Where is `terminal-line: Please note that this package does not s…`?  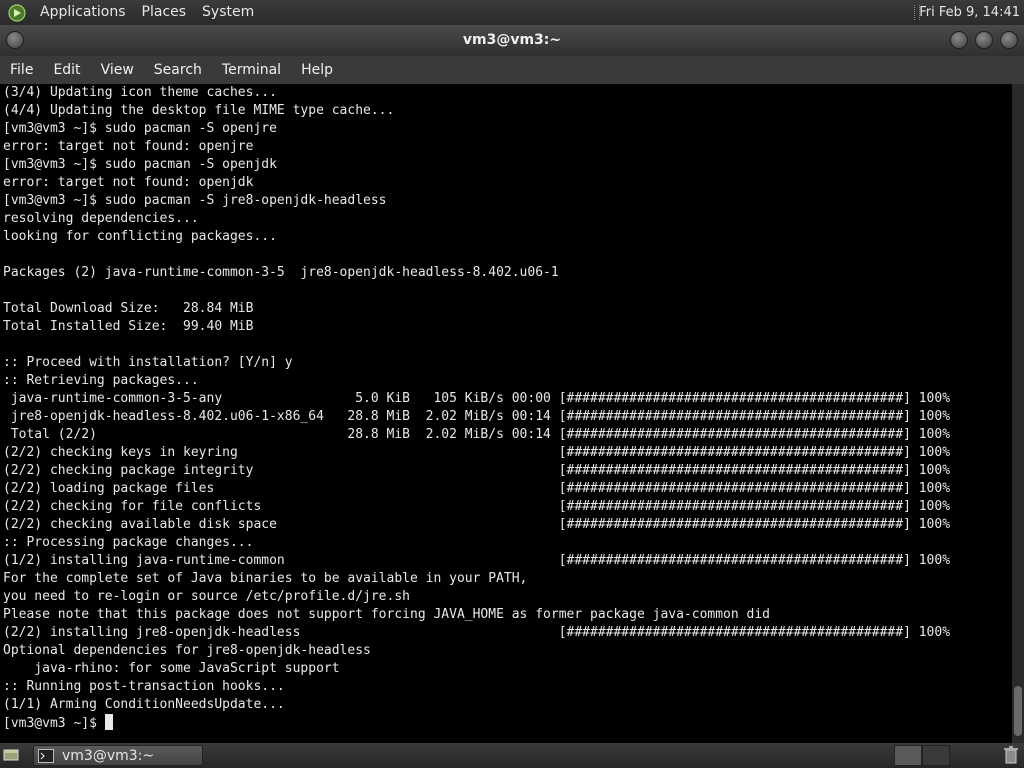
terminal-line: Please note that this package does not s… is located at coordinates (387, 614).